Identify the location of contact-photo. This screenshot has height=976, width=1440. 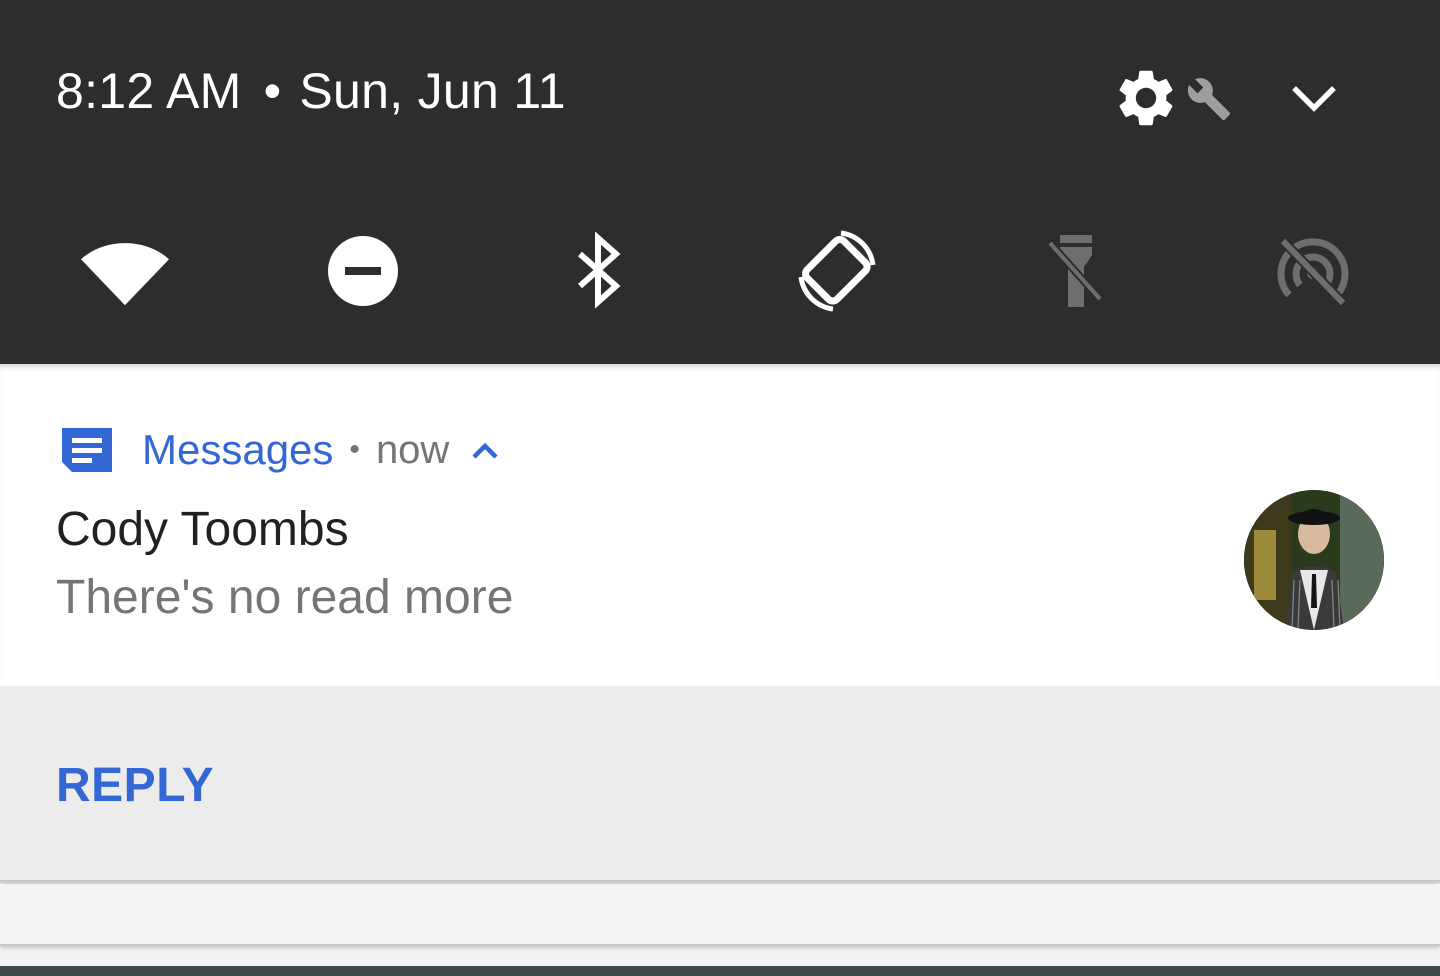
(1314, 560).